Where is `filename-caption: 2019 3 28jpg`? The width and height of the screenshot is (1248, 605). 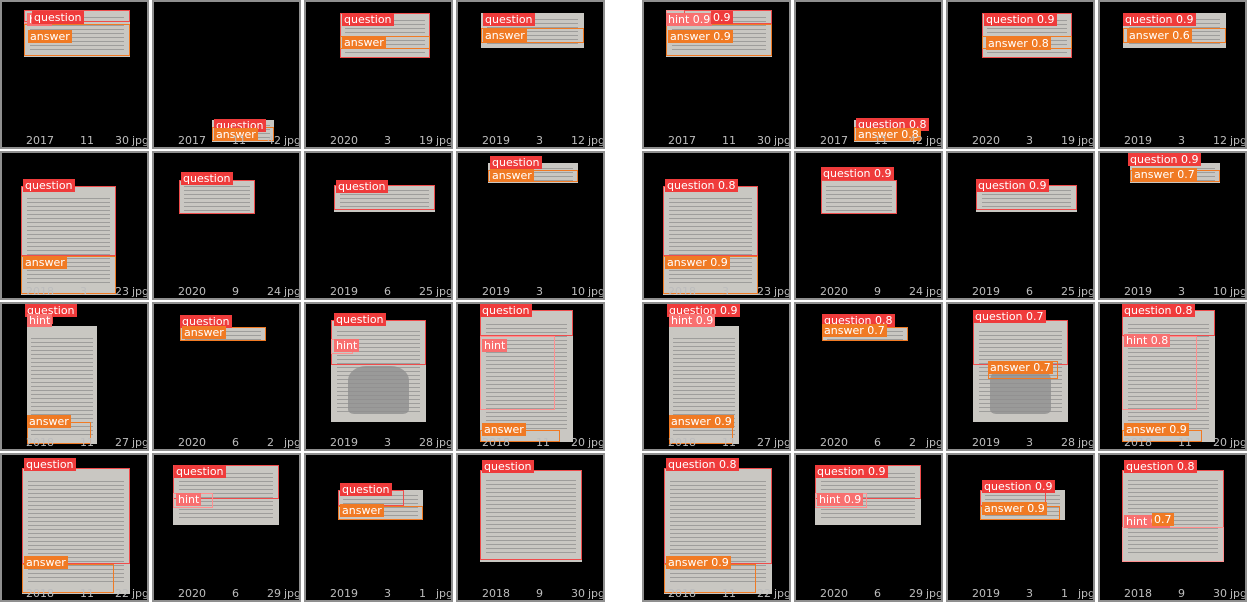
filename-caption: 2019 3 28jpg is located at coordinates (378, 442).